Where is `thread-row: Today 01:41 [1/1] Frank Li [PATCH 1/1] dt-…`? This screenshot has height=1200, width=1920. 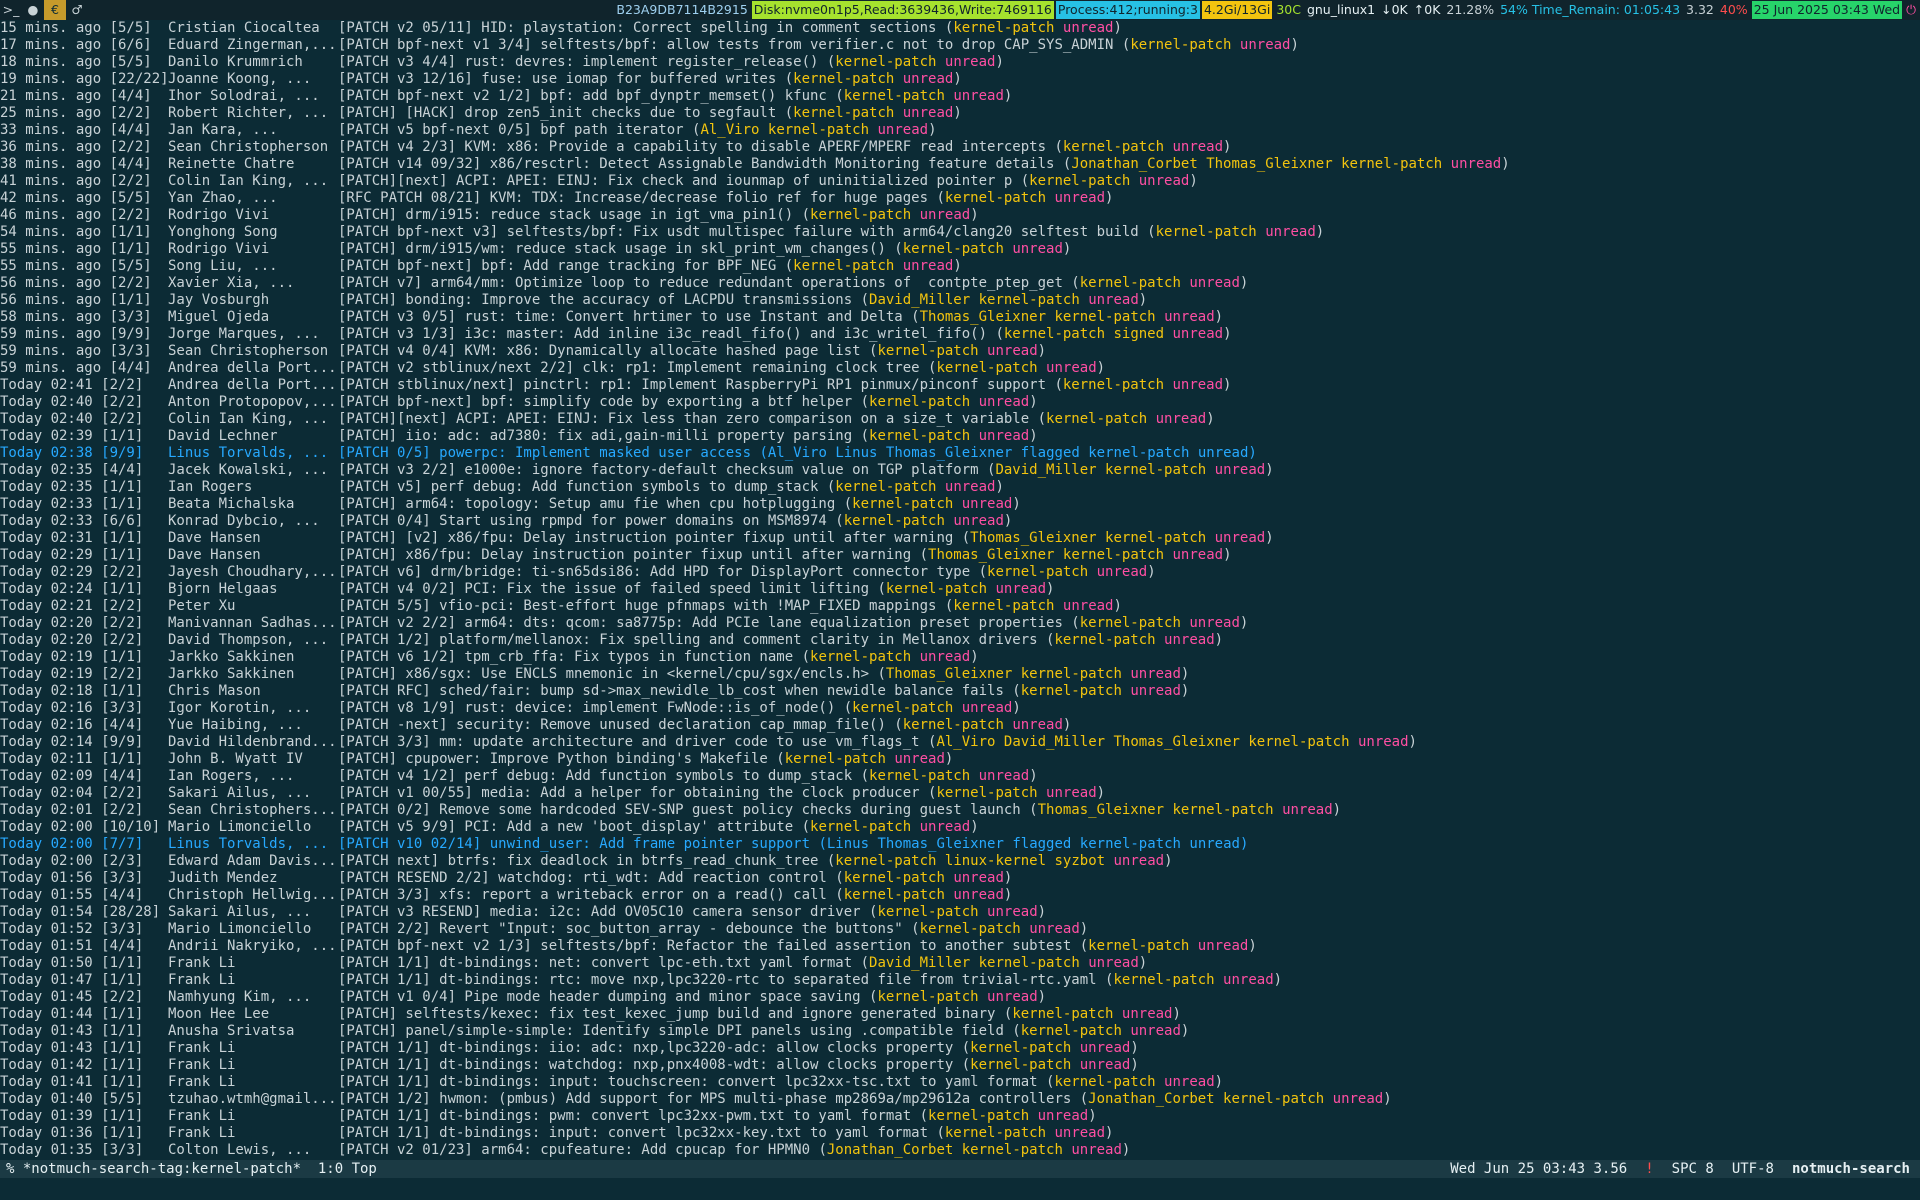
thread-row: Today 01:41 [1/1] Frank Li [PATCH 1/1] dt-… is located at coordinates (960, 1082).